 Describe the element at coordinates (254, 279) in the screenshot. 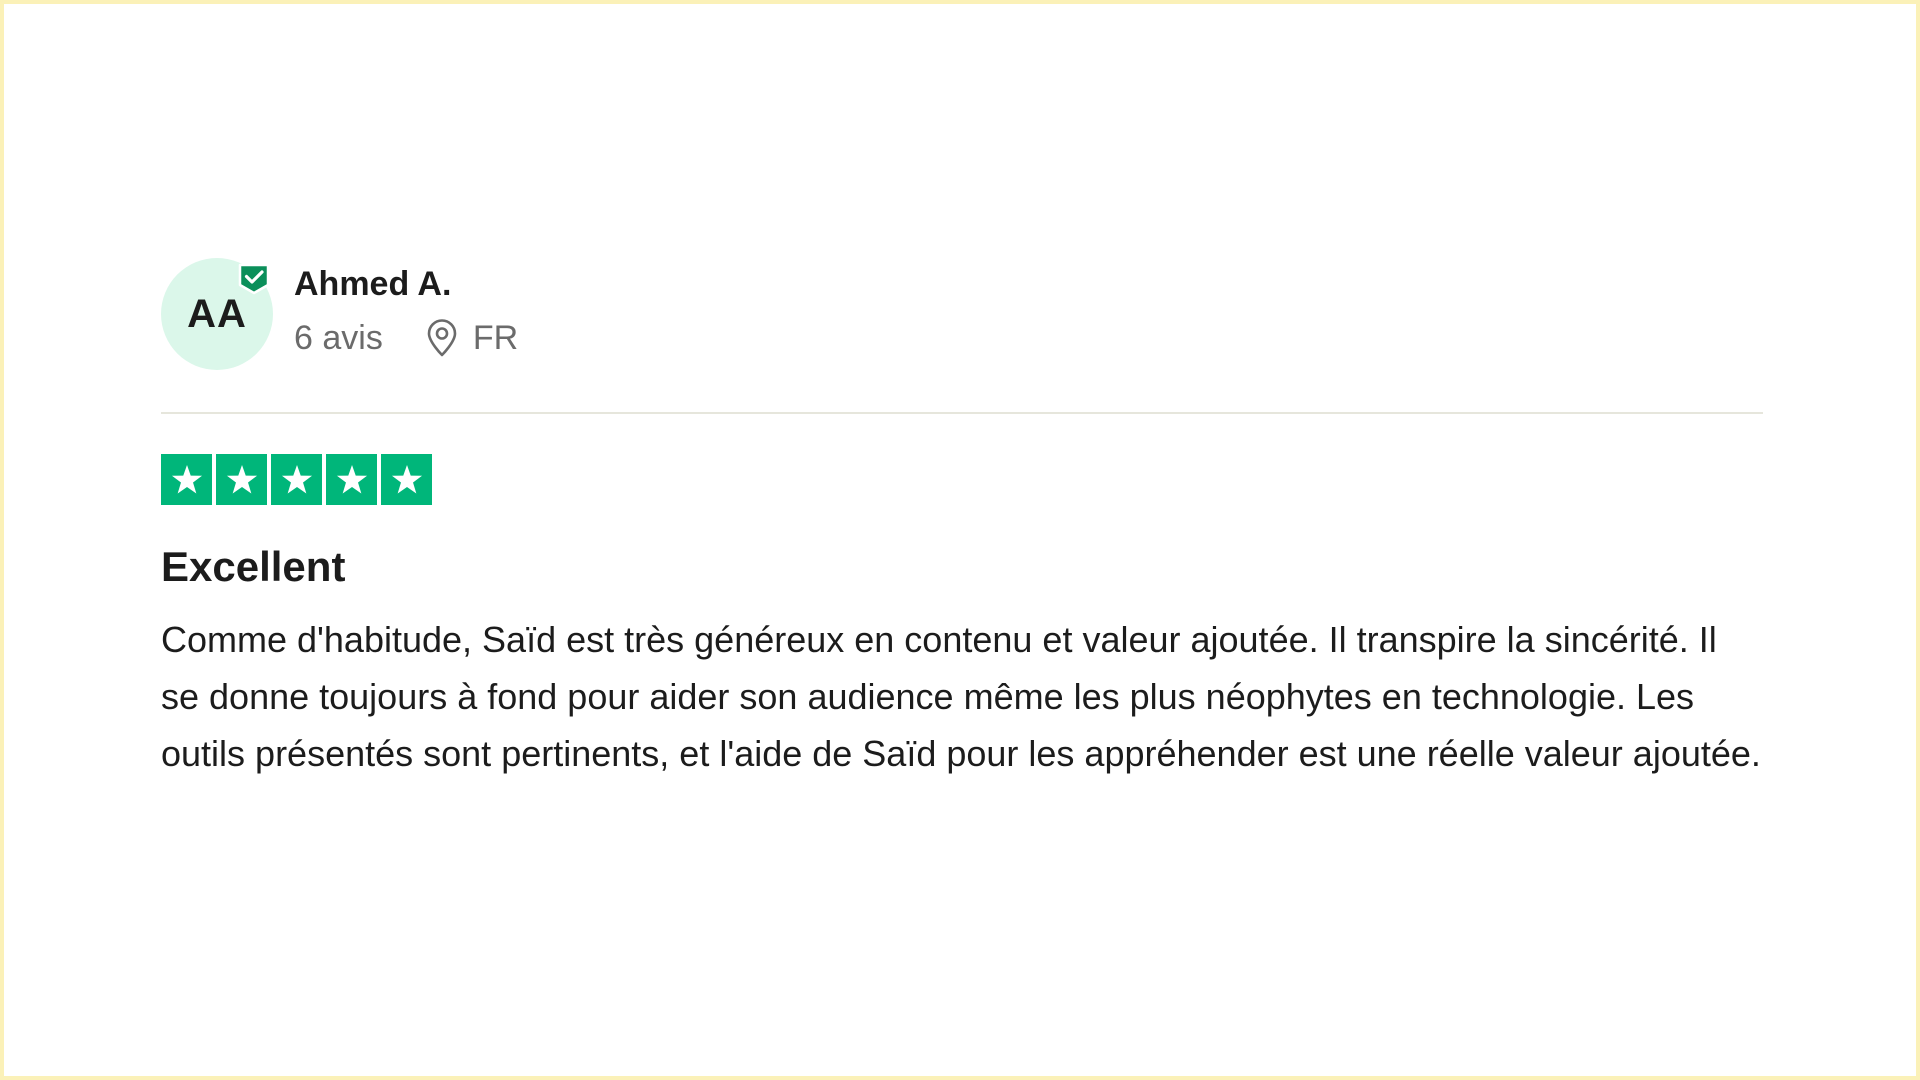

I see `verified-badge-icon` at that location.